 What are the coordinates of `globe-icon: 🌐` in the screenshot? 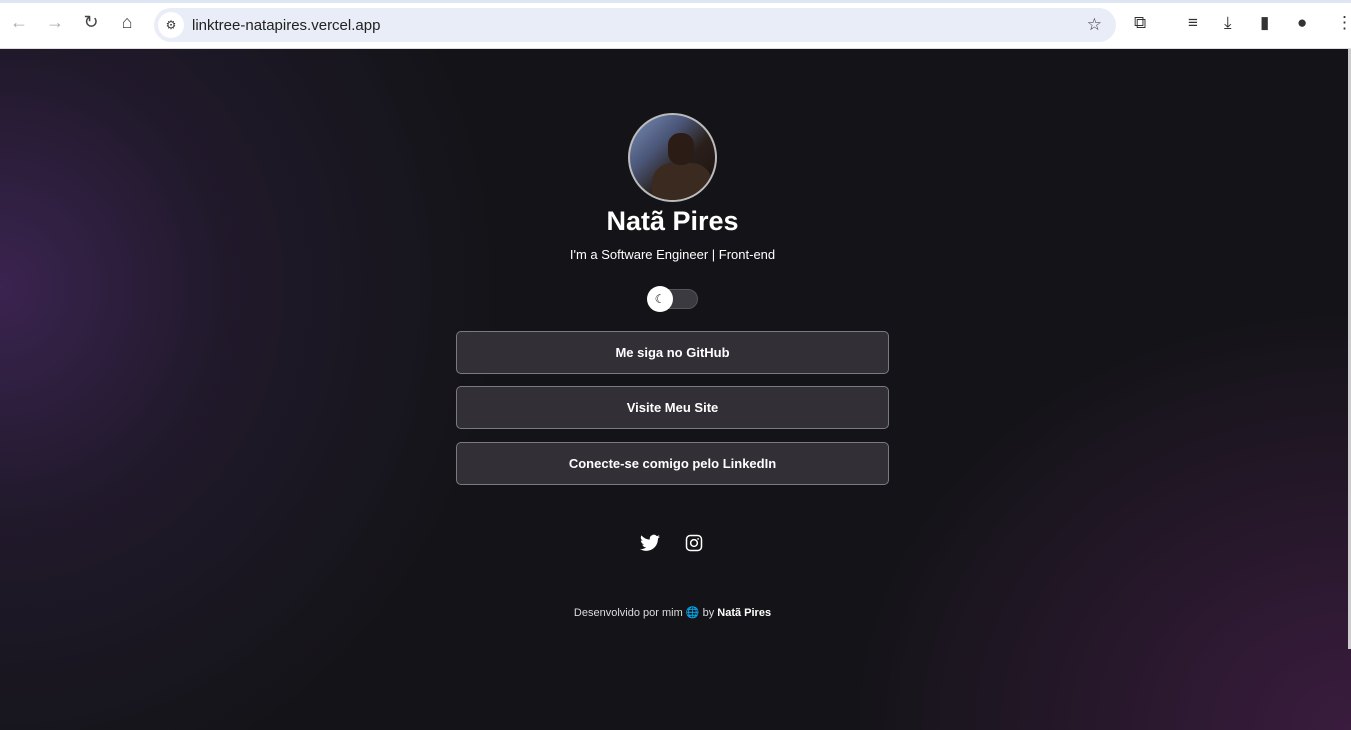 It's located at (692, 613).